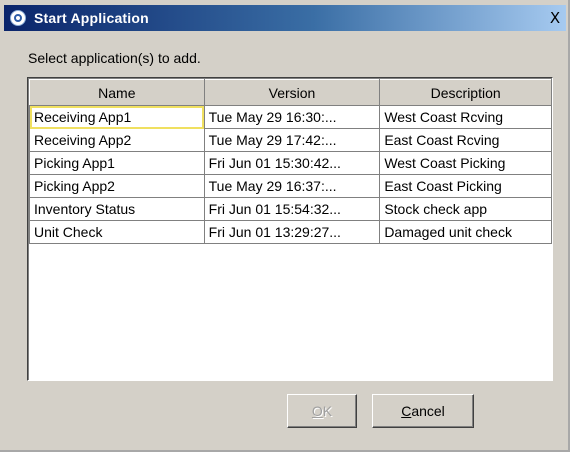 The height and width of the screenshot is (454, 578). What do you see at coordinates (117, 140) in the screenshot?
I see `cell-name: Receiving App2` at bounding box center [117, 140].